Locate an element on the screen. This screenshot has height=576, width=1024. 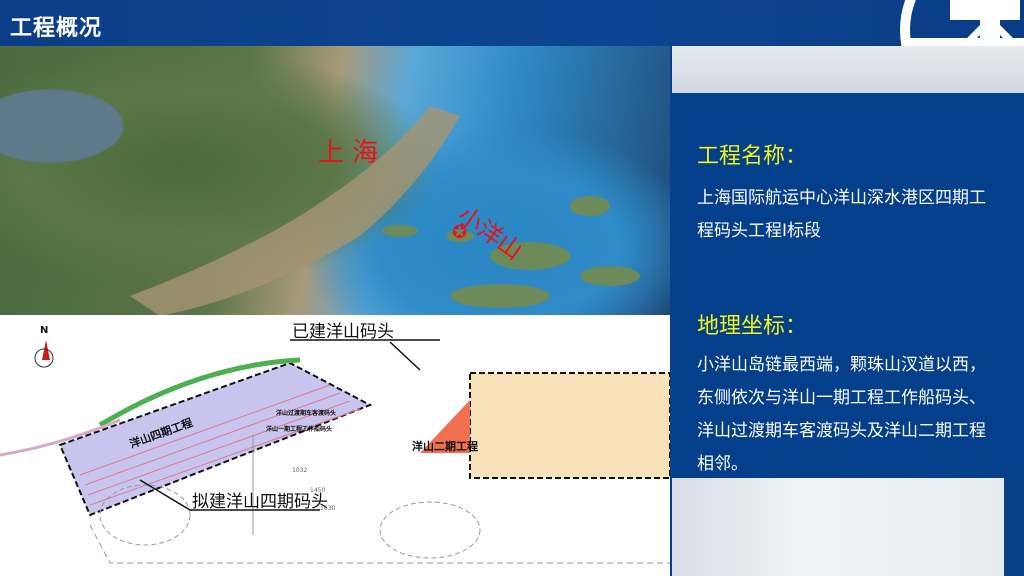
dimension-1: 1032 is located at coordinates (300, 470).